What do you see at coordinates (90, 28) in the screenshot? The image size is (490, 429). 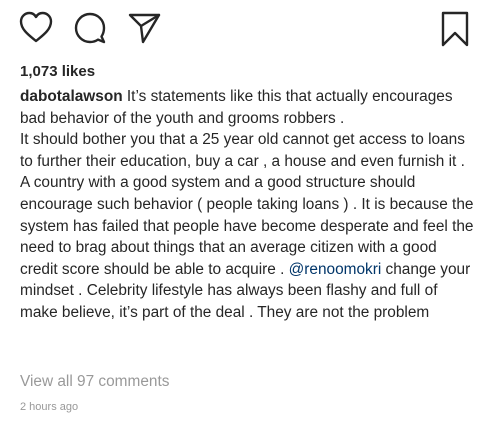 I see `comment-icon` at bounding box center [90, 28].